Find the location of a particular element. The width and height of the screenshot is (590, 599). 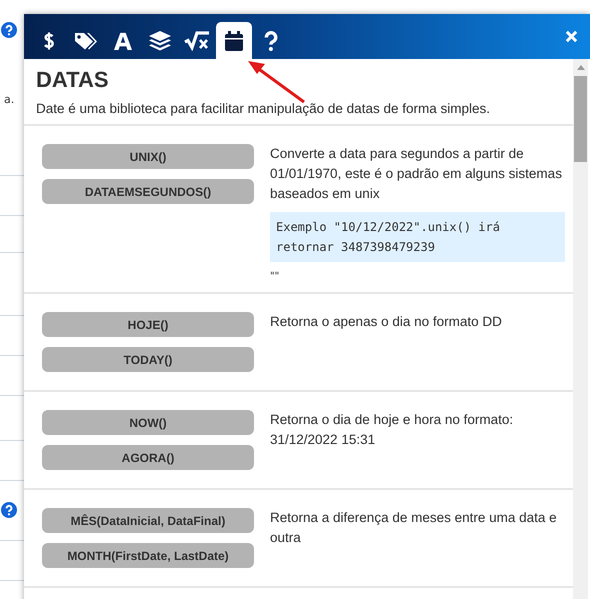

close-icon is located at coordinates (571, 36).